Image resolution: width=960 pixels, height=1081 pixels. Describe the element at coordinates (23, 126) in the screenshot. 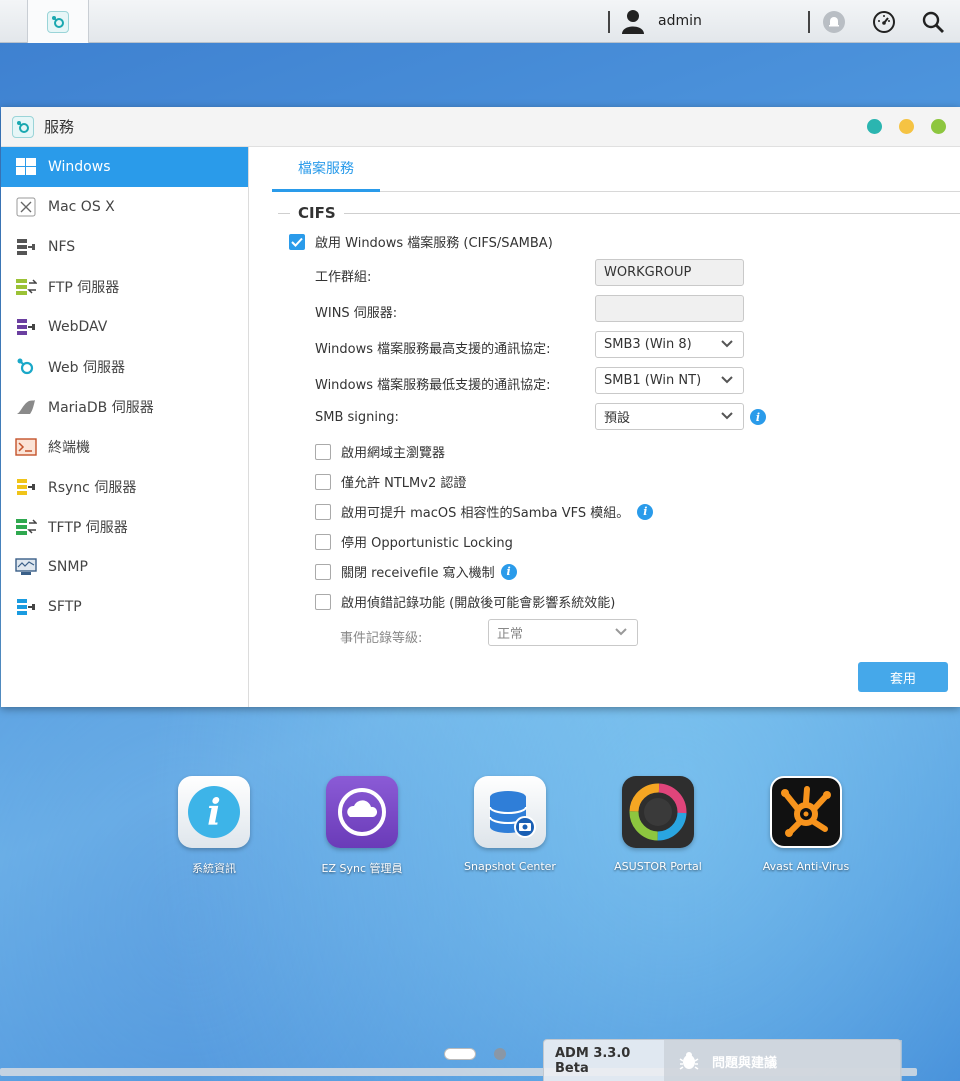

I see `services-app-icon` at that location.